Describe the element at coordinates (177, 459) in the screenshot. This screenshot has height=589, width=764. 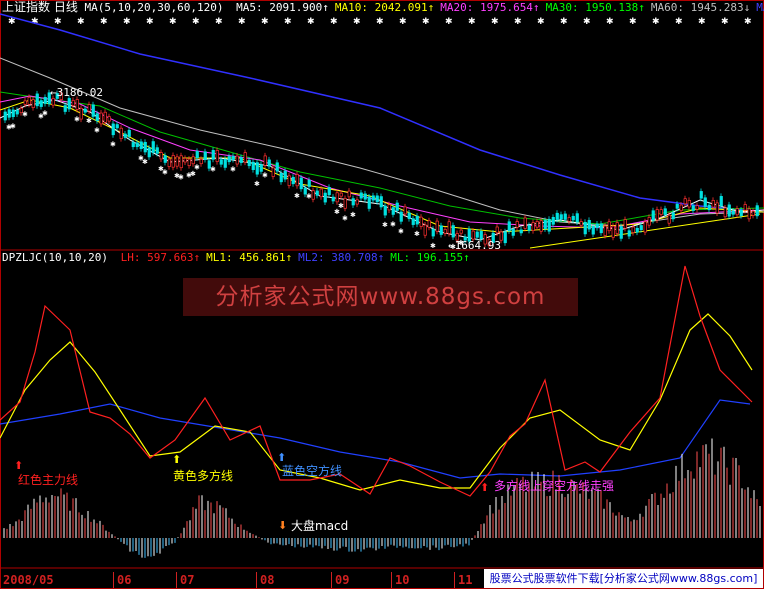
I see `yellow-up-arrow-icon: ⬆` at that location.